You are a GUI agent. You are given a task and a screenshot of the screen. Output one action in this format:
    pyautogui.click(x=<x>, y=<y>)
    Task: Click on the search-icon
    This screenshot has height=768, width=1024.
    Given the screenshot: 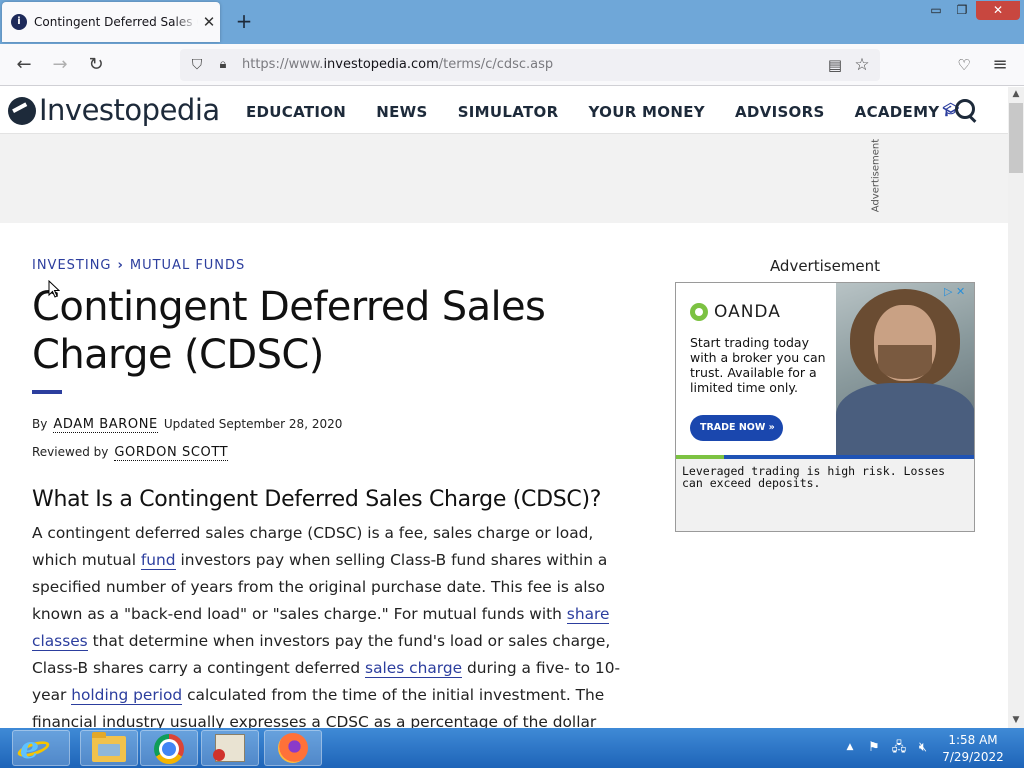 What is the action you would take?
    pyautogui.click(x=966, y=111)
    